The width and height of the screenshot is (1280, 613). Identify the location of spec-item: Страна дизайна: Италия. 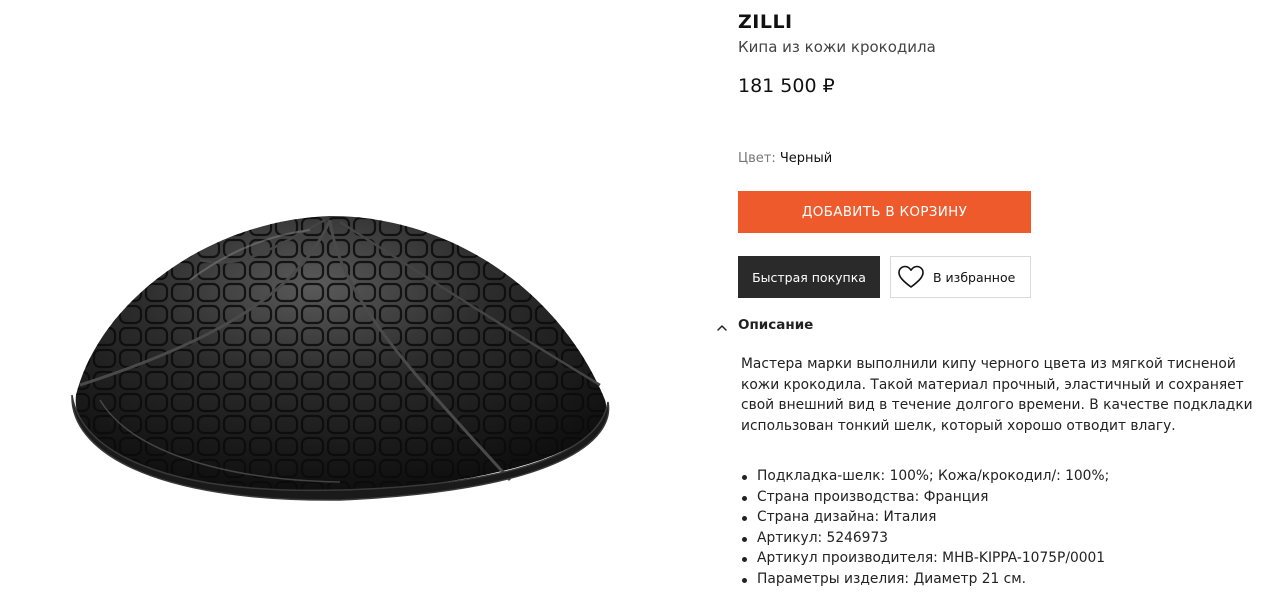
(1003, 517).